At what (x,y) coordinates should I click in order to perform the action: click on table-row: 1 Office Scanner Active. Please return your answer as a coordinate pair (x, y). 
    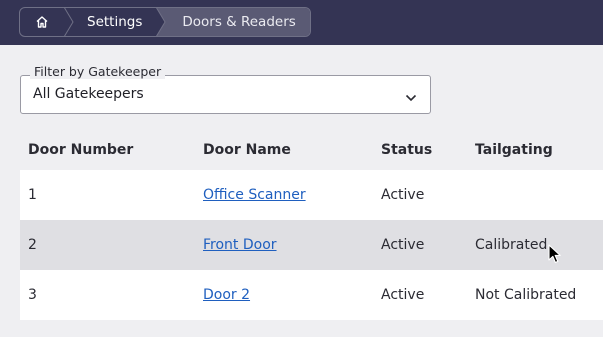
    Looking at the image, I should click on (311, 195).